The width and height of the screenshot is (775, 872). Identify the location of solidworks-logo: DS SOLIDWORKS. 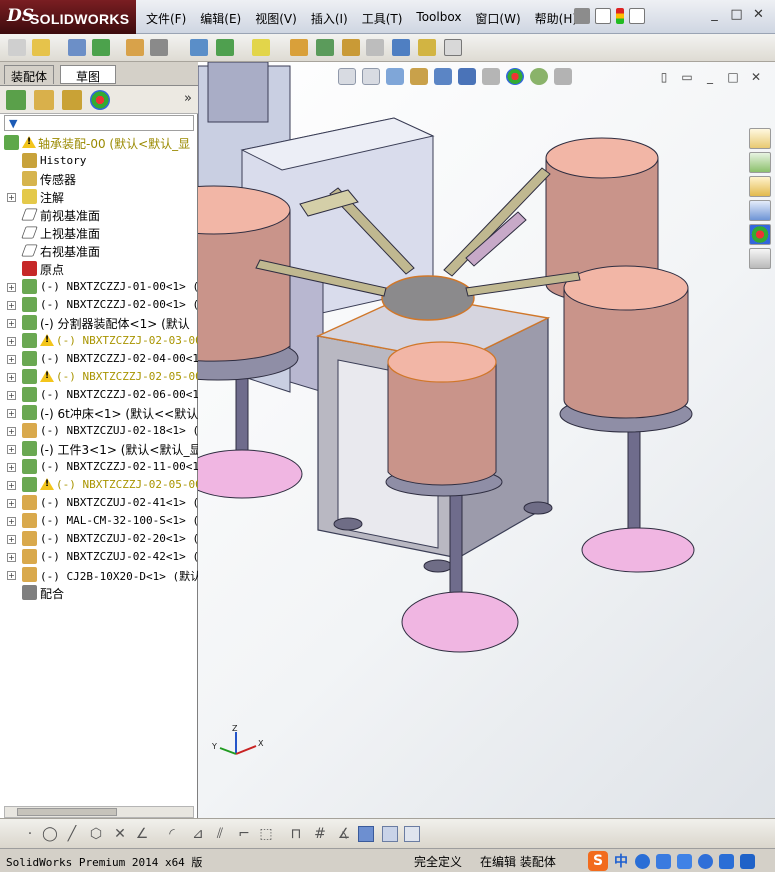
(68, 17).